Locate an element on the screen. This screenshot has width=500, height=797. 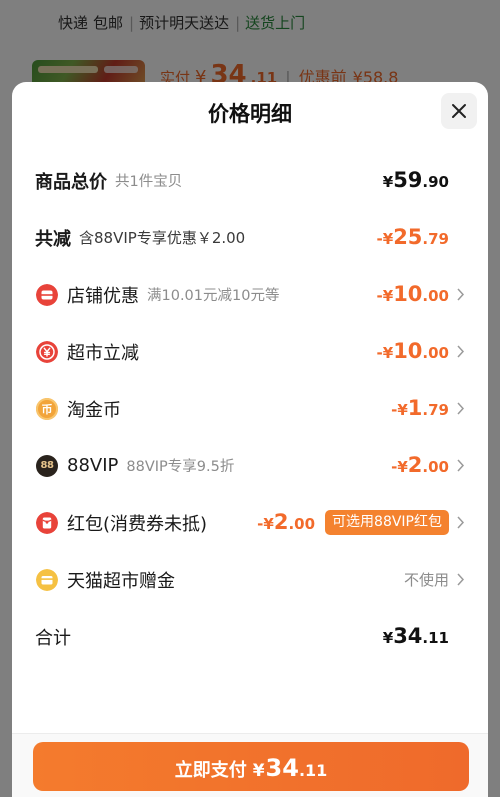
discount-value: -¥1.79 is located at coordinates (420, 408).